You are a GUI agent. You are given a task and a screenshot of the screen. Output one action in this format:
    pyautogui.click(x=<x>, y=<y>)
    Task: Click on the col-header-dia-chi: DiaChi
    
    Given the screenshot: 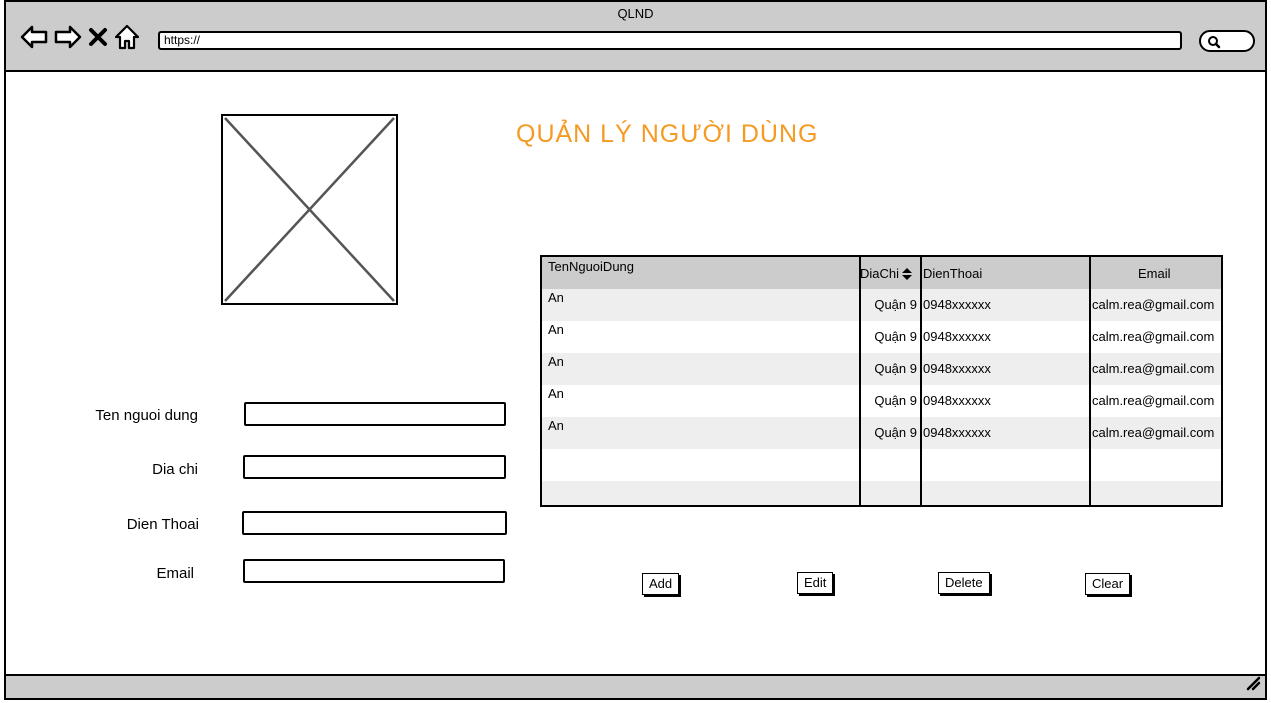 What is the action you would take?
    pyautogui.click(x=879, y=273)
    